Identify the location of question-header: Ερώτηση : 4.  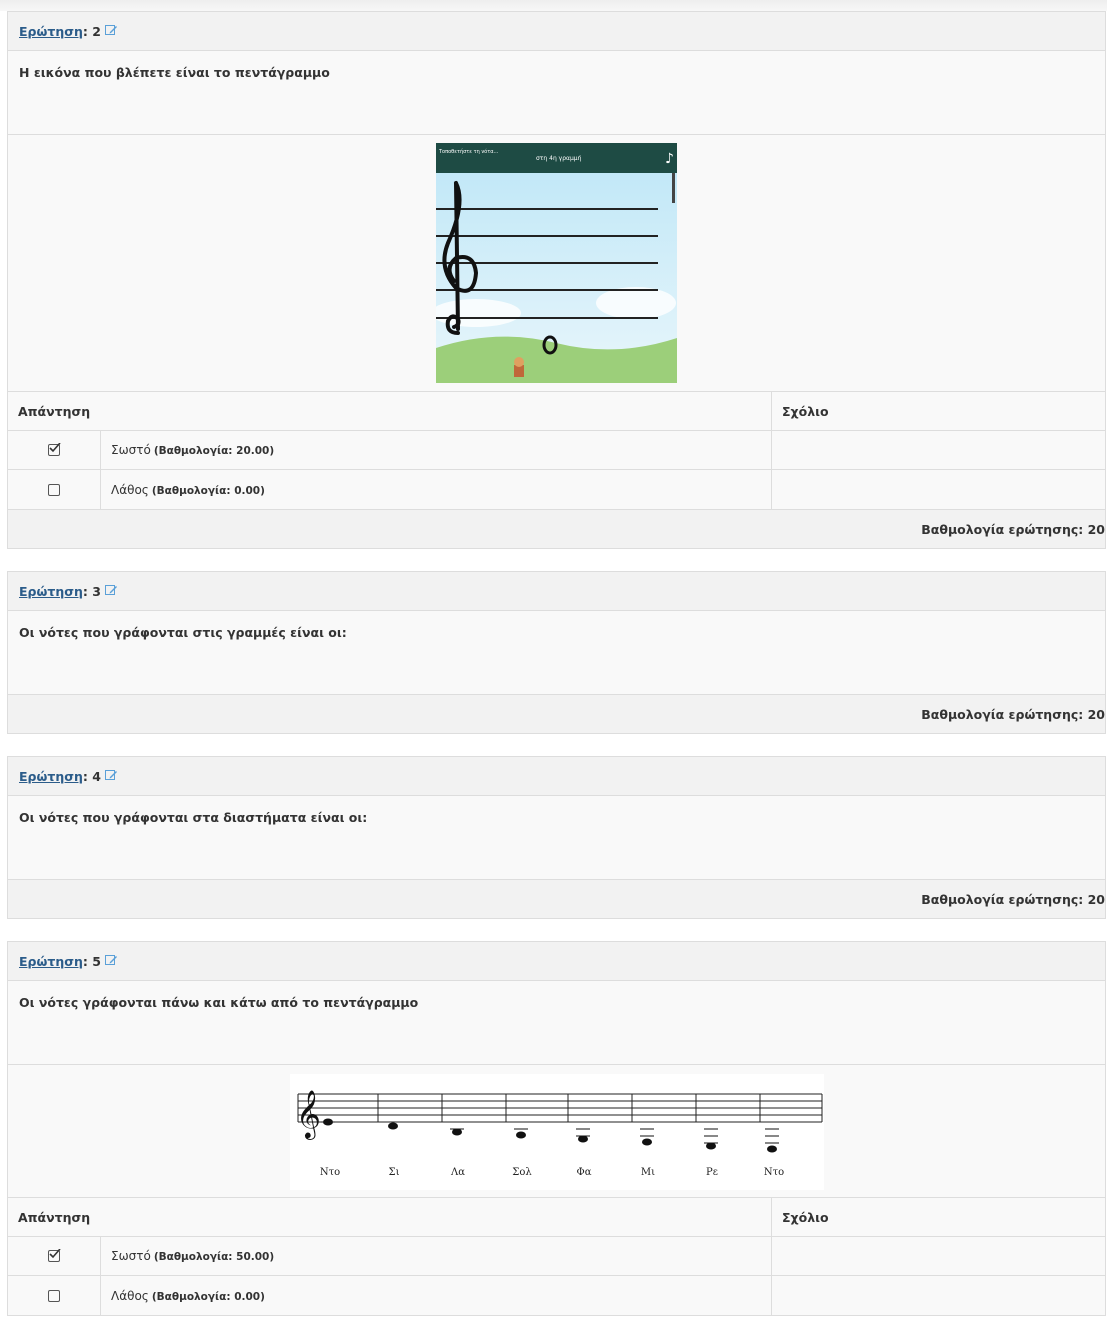
(556, 776).